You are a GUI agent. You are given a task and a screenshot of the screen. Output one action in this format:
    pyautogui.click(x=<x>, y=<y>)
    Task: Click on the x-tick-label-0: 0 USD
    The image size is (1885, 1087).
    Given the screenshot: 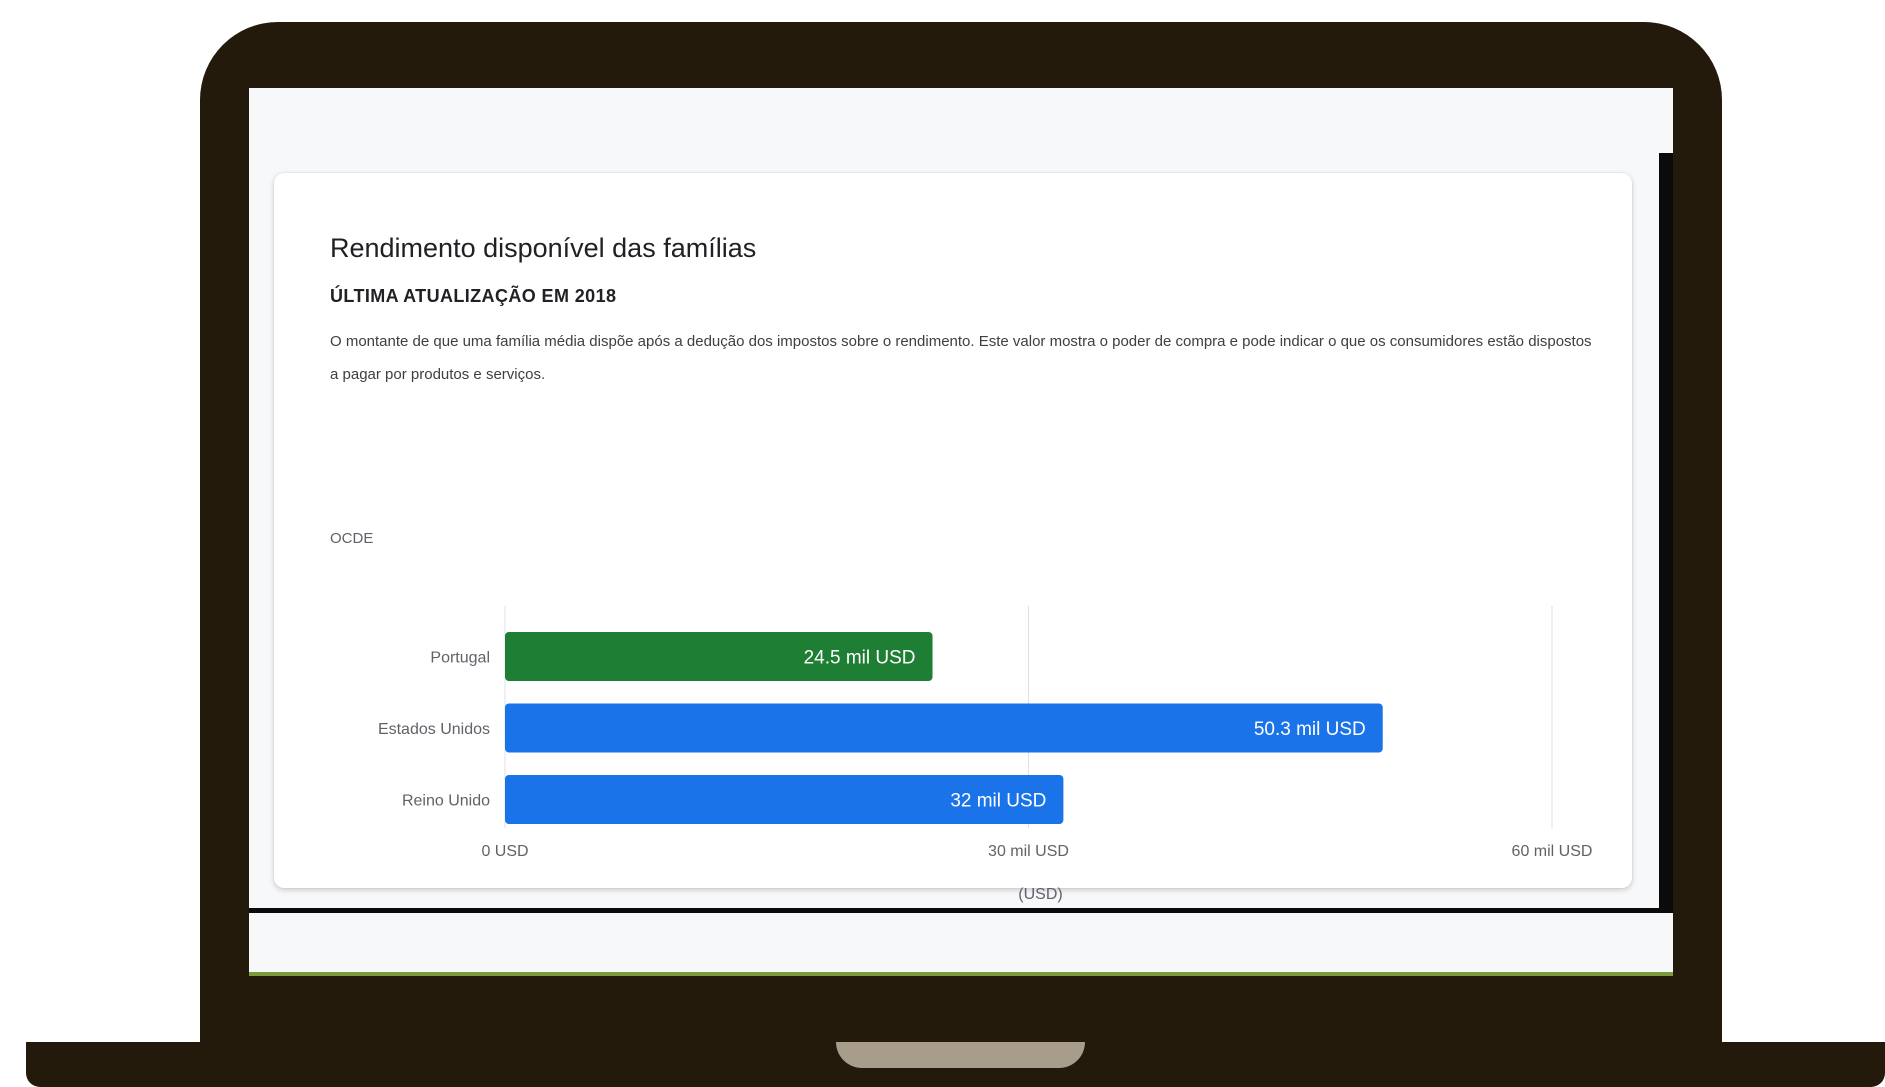 What is the action you would take?
    pyautogui.click(x=504, y=851)
    